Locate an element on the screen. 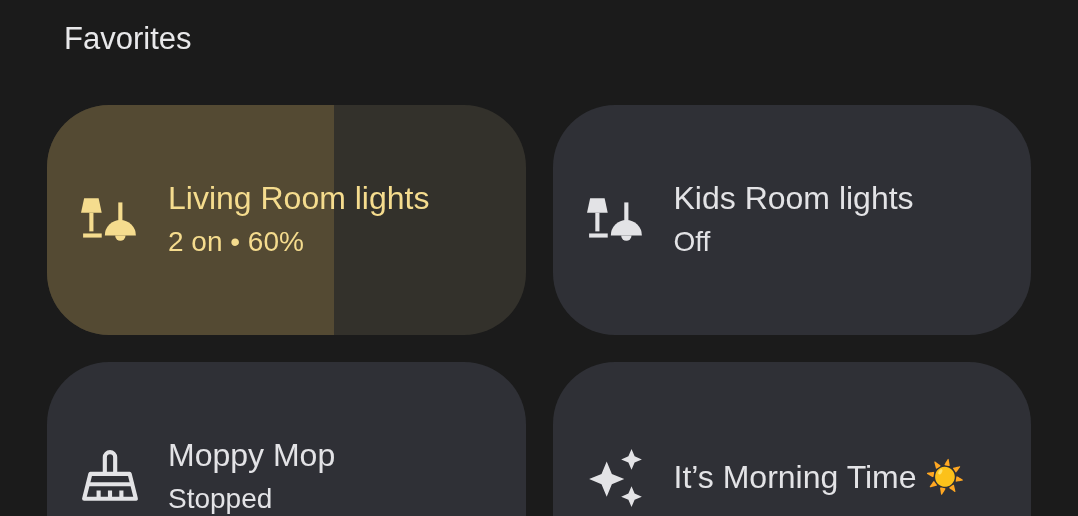 This screenshot has width=1078, height=516. device-tile: It’s Morning Time ☀ is located at coordinates (791, 438).